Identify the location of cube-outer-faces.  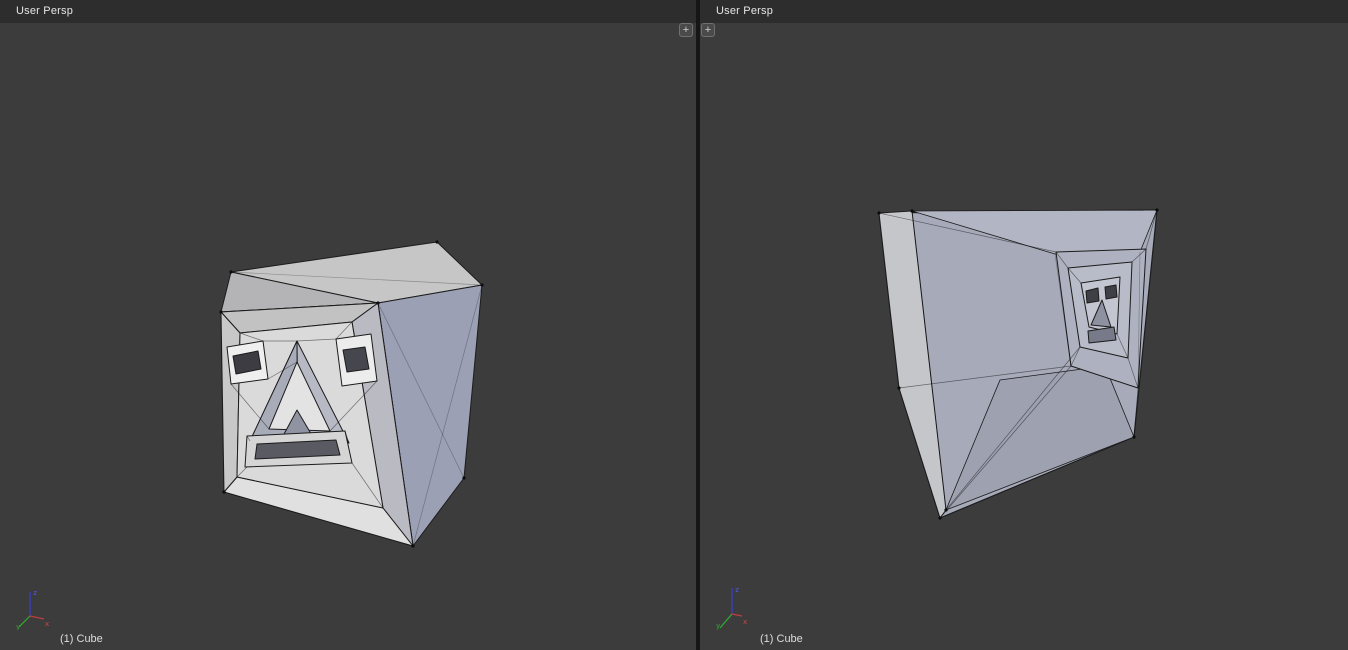
(351, 394).